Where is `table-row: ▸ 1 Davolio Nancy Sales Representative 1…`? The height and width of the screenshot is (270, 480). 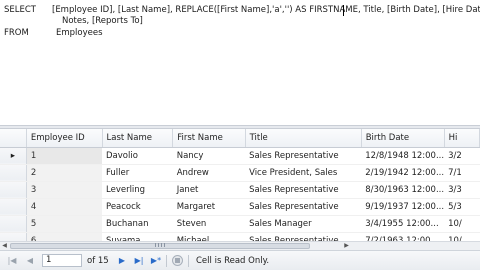 table-row: ▸ 1 Davolio Nancy Sales Representative 1… is located at coordinates (240, 156).